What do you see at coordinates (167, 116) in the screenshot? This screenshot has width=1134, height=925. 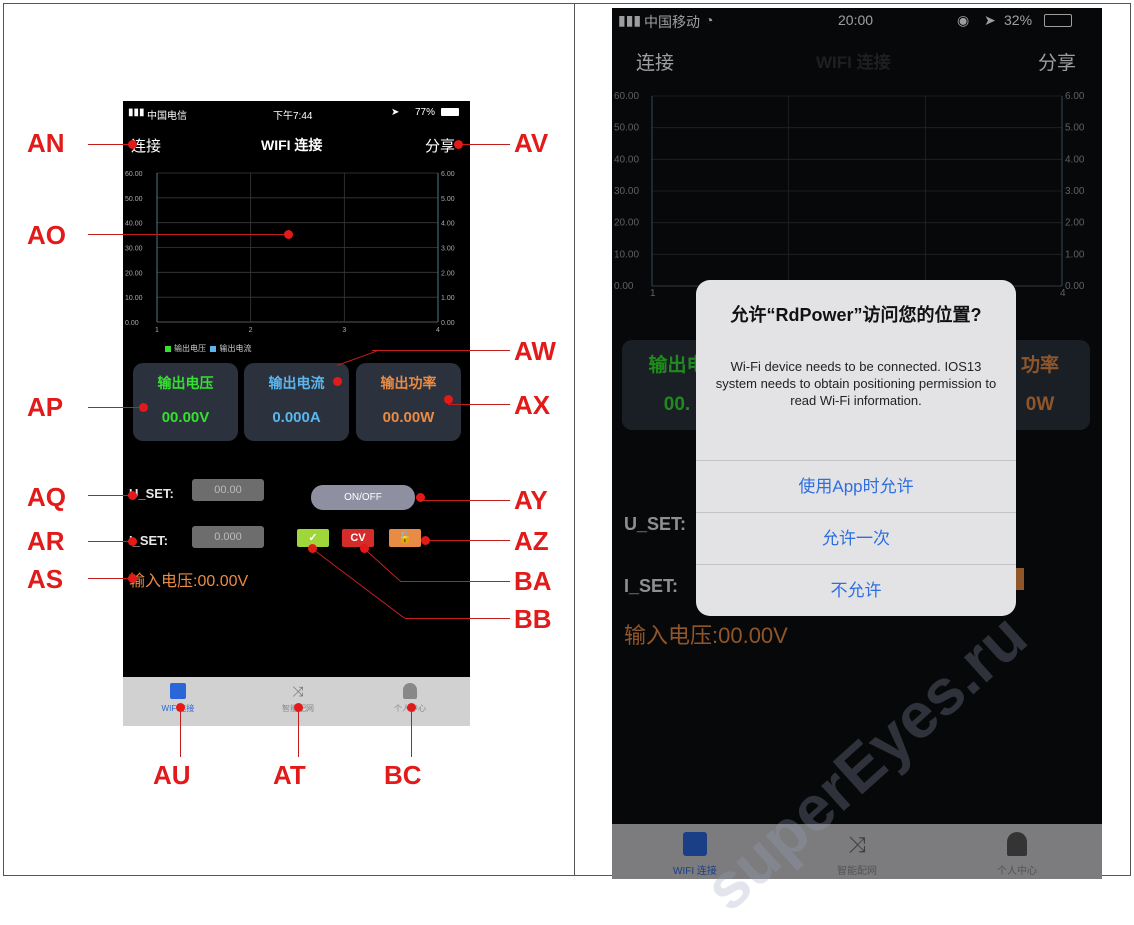 I see `carrier: 中国电信` at bounding box center [167, 116].